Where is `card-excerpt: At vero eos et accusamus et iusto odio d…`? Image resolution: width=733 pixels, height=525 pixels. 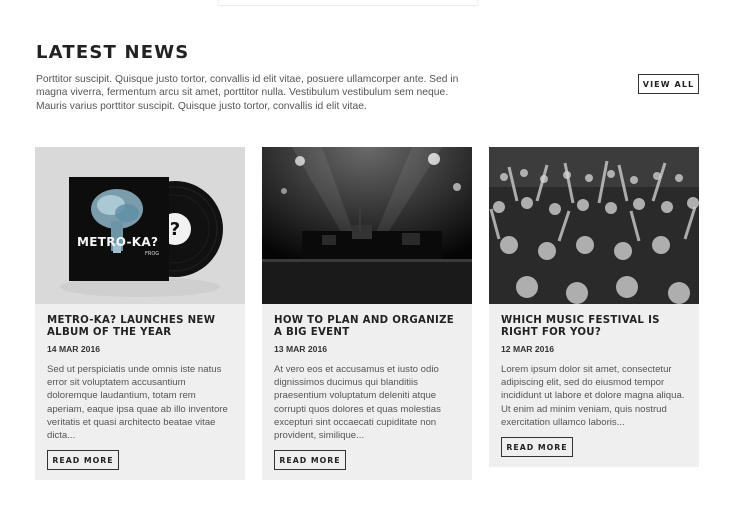
card-excerpt: At vero eos et accusamus et iusto odio d… is located at coordinates (357, 403).